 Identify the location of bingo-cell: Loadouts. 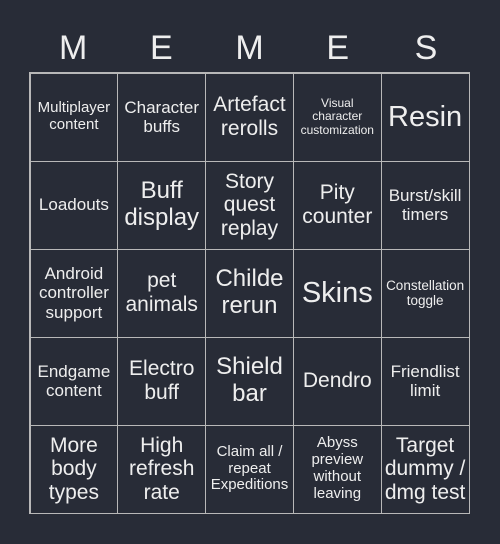
(74, 205).